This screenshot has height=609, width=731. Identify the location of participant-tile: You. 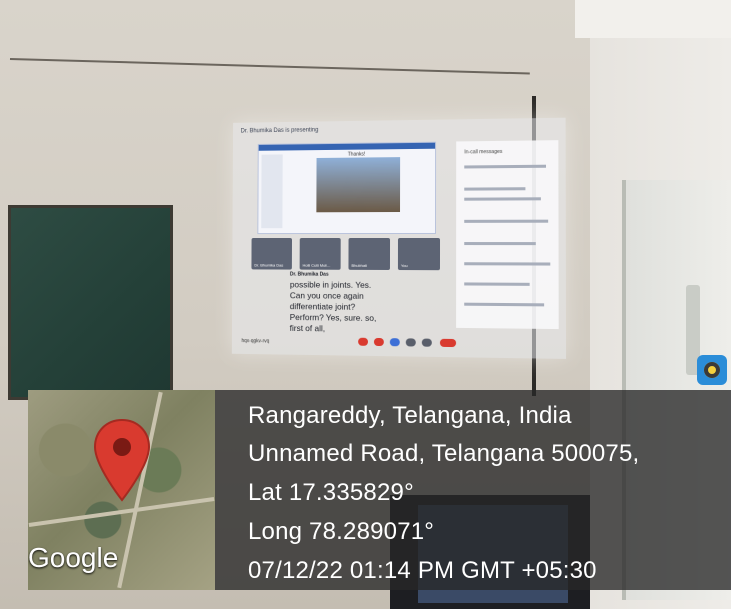
(419, 254).